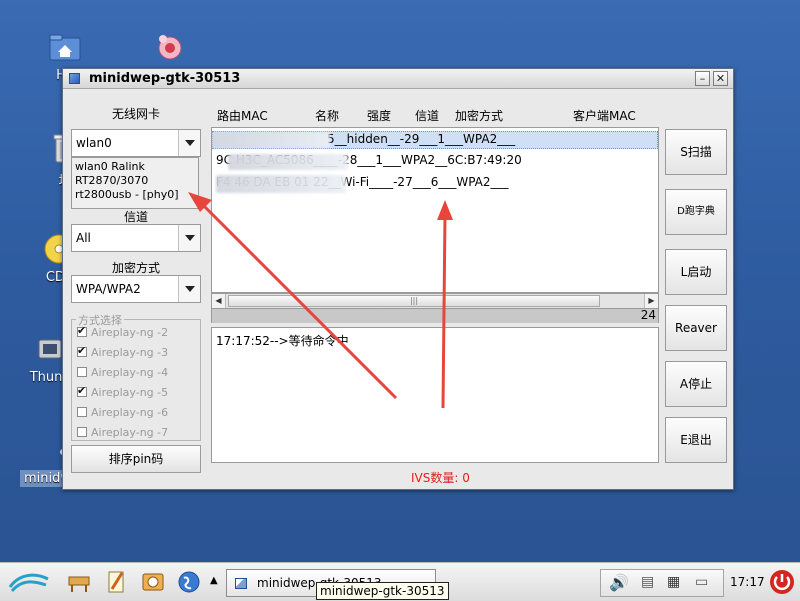 The height and width of the screenshot is (601, 800). I want to click on method-checkbox: Aireplay-ng -6, so click(122, 415).